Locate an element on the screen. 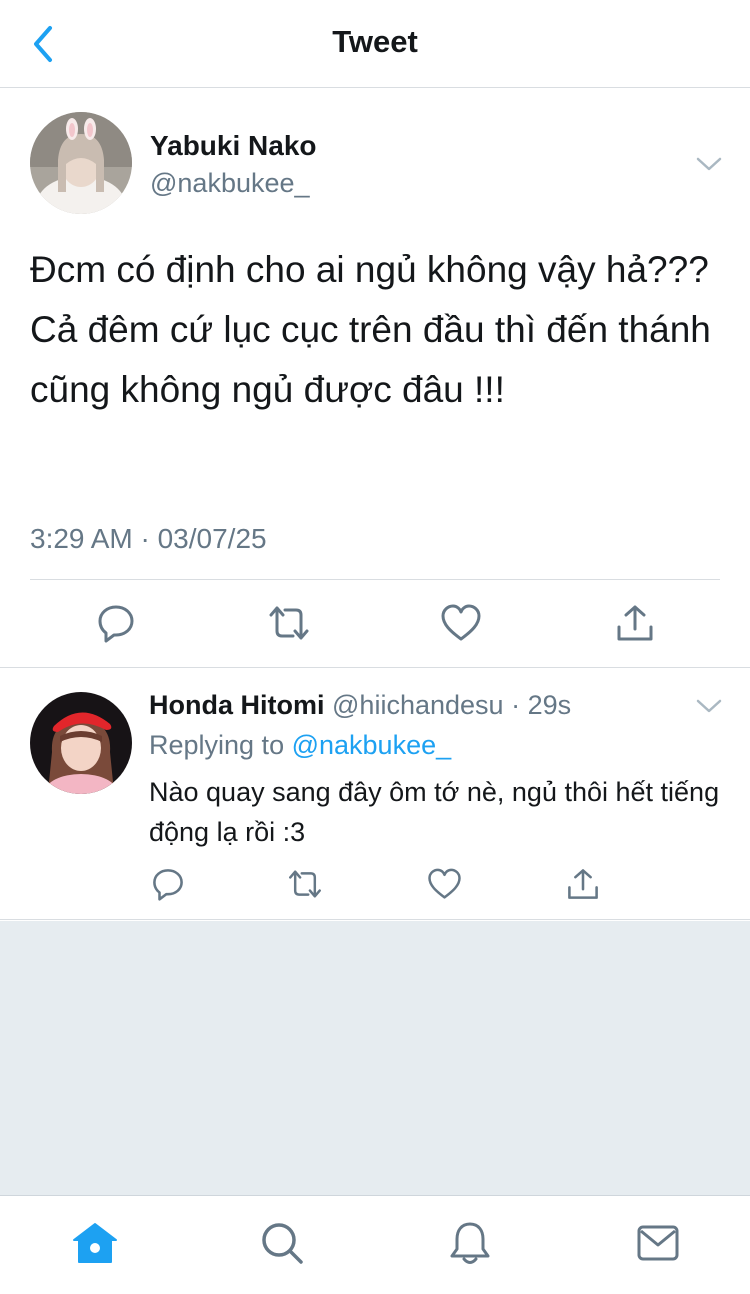  tab-notifications is located at coordinates (470, 1243).